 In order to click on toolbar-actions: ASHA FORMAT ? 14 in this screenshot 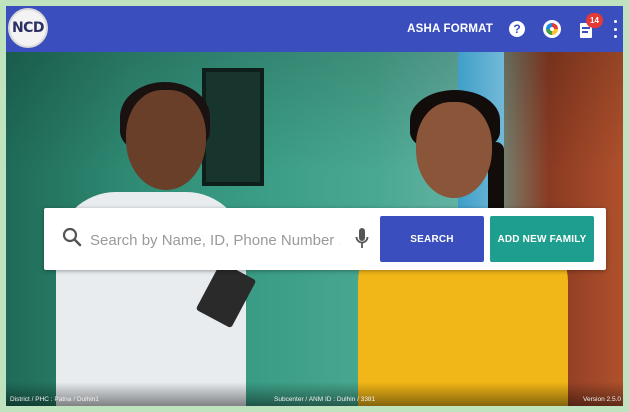, I will do `click(512, 29)`.